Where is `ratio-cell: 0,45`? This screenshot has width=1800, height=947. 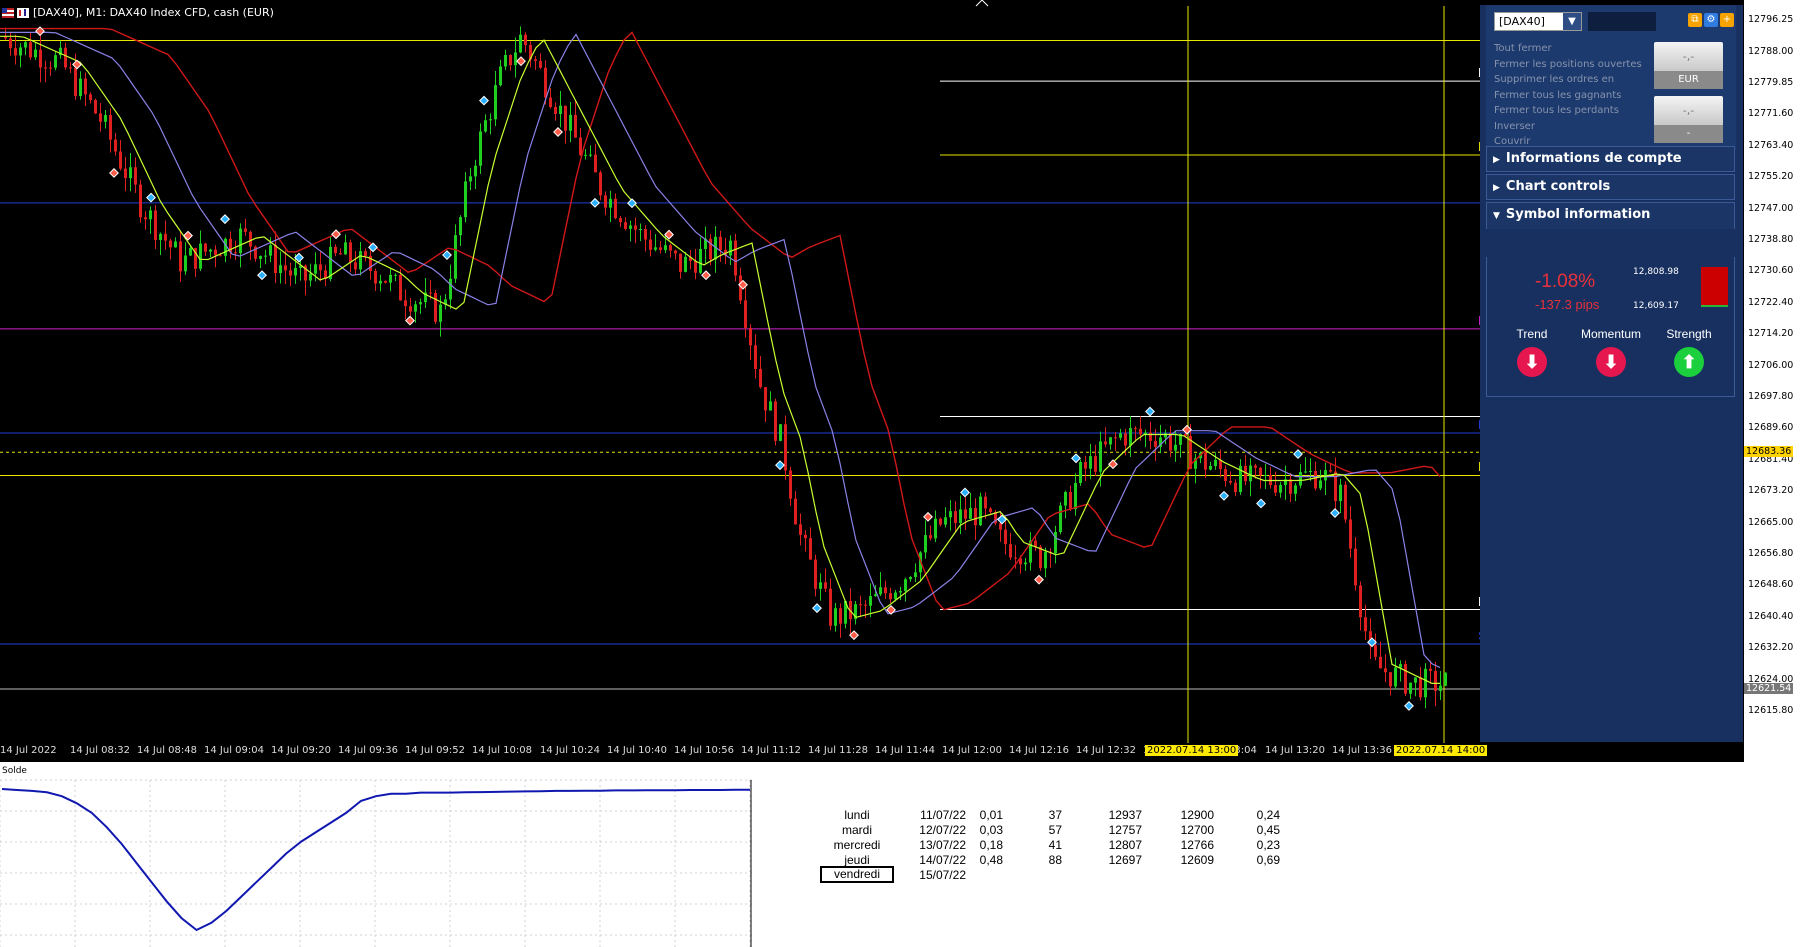 ratio-cell: 0,45 is located at coordinates (1268, 830).